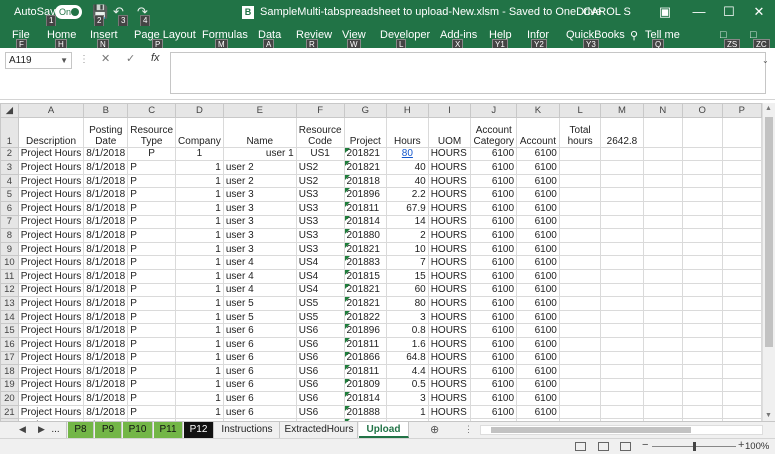 This screenshot has width=775, height=454. What do you see at coordinates (665, 12) in the screenshot?
I see `ribbon-display-icon: ▣` at bounding box center [665, 12].